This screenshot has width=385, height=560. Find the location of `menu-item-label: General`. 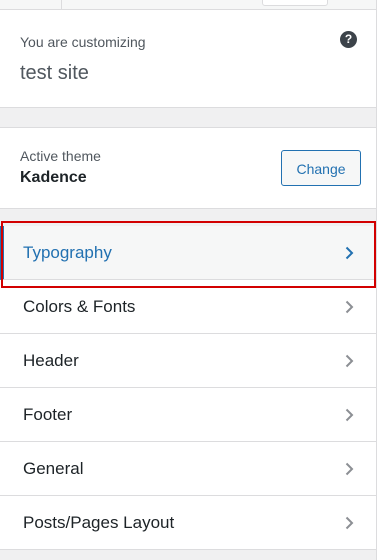

menu-item-label: General is located at coordinates (53, 468).